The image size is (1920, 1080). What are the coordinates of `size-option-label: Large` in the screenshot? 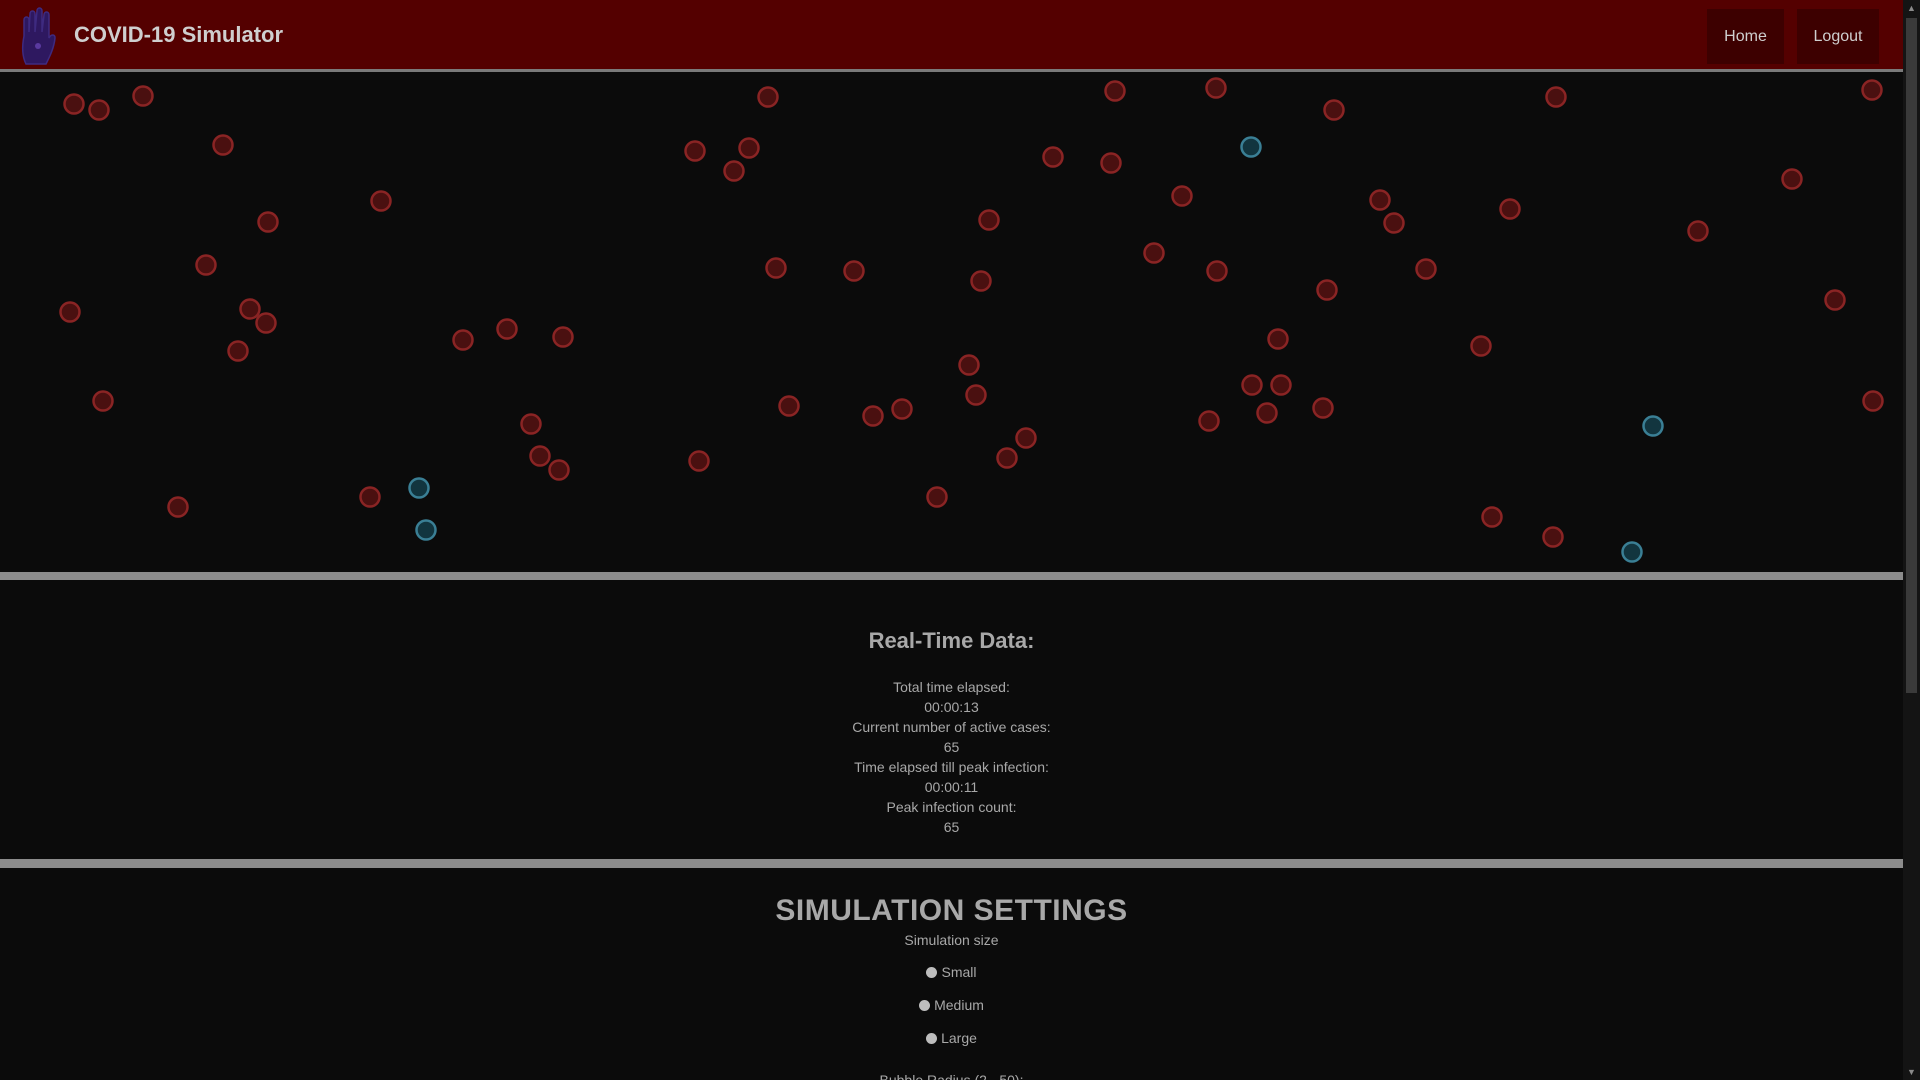 It's located at (959, 1038).